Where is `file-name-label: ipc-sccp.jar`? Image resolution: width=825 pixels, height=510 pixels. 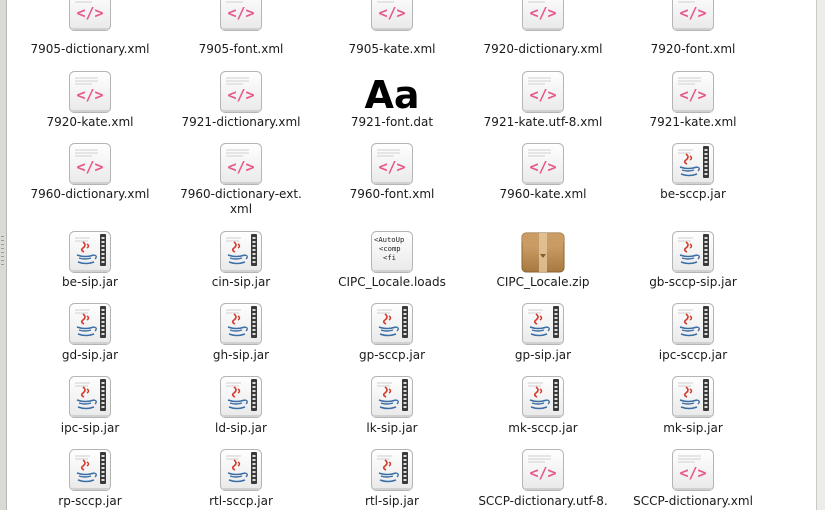
file-name-label: ipc-sccp.jar is located at coordinates (693, 355).